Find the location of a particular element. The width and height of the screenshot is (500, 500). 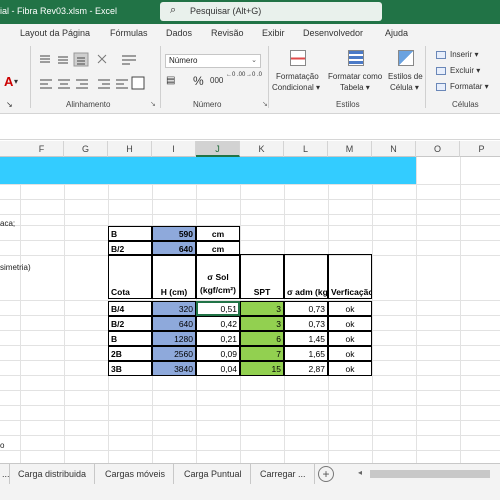

table-row-h: 2560 is located at coordinates (174, 353).